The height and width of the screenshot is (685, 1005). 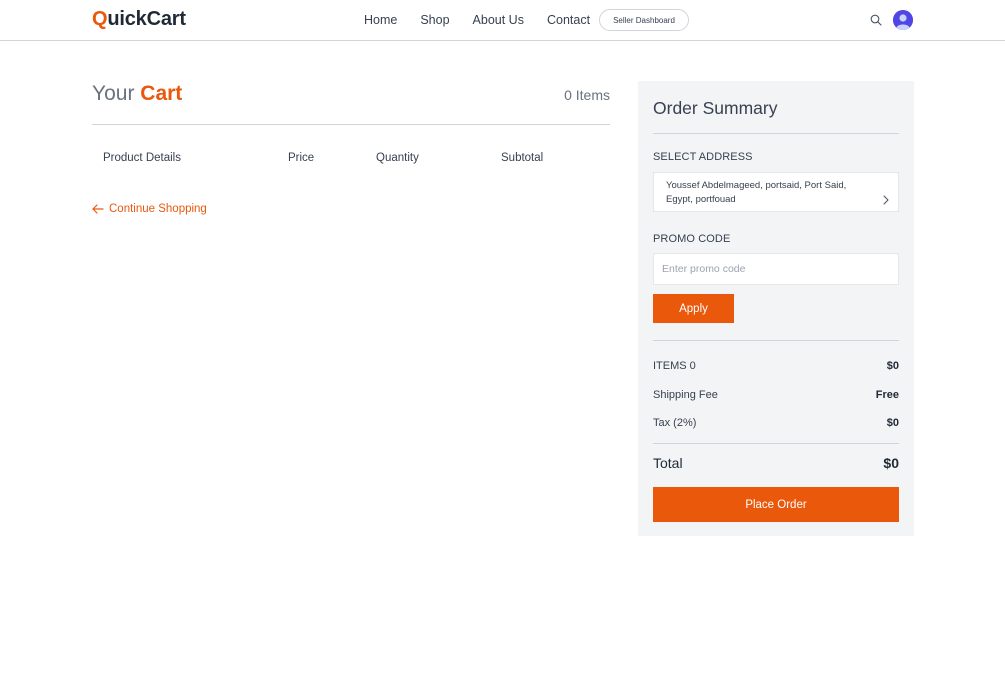 What do you see at coordinates (776, 463) in the screenshot?
I see `total-row: Total $0` at bounding box center [776, 463].